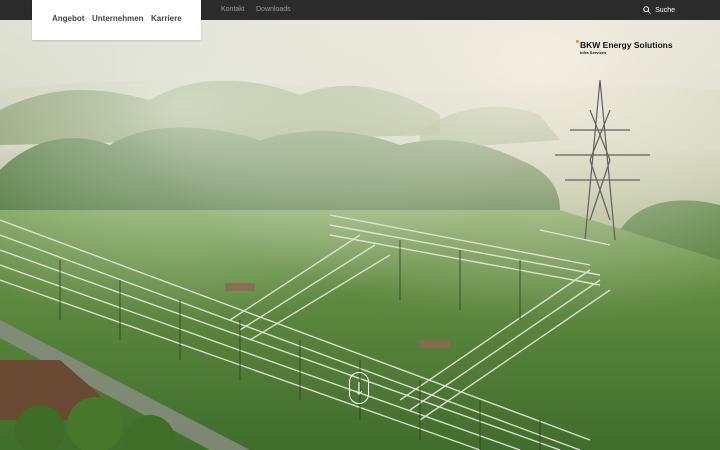 Image resolution: width=720 pixels, height=450 pixels. What do you see at coordinates (577, 41) in the screenshot?
I see `logo-star-icon` at bounding box center [577, 41].